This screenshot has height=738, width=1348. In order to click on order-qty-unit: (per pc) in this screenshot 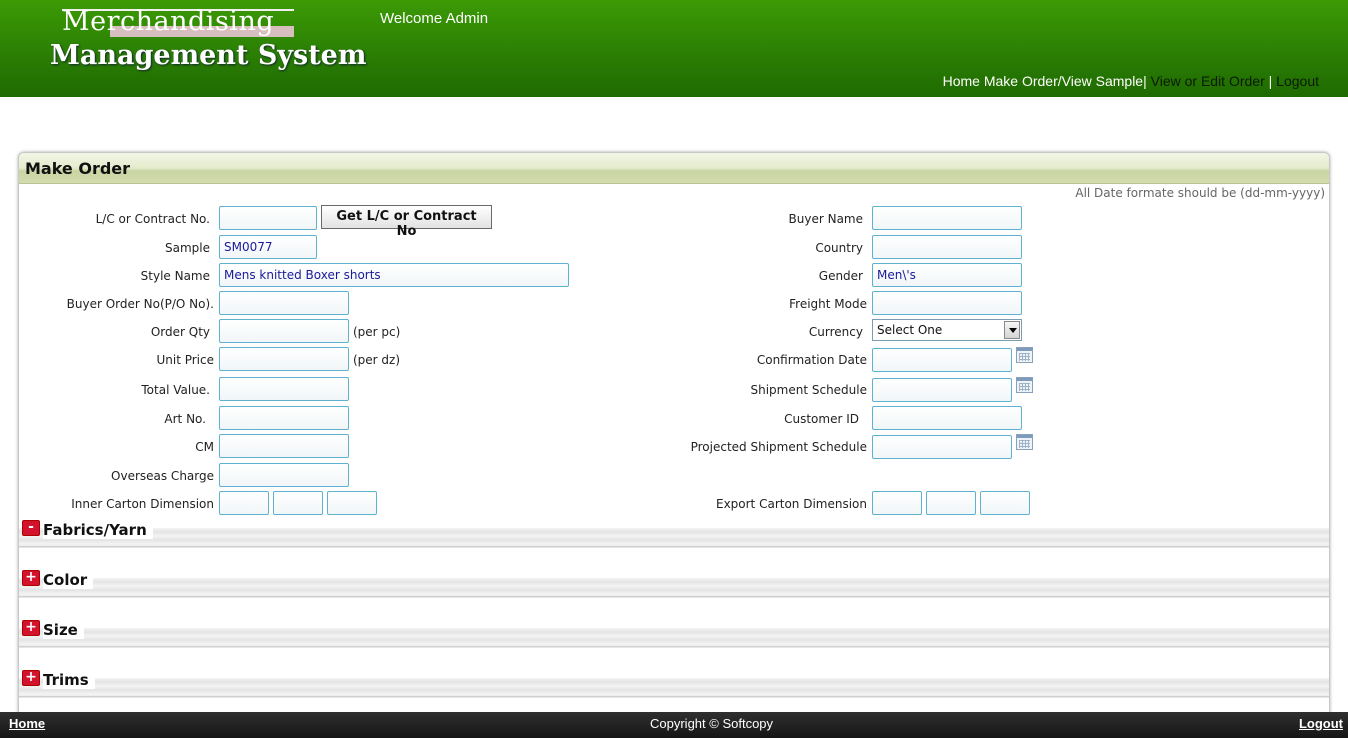, I will do `click(377, 332)`.